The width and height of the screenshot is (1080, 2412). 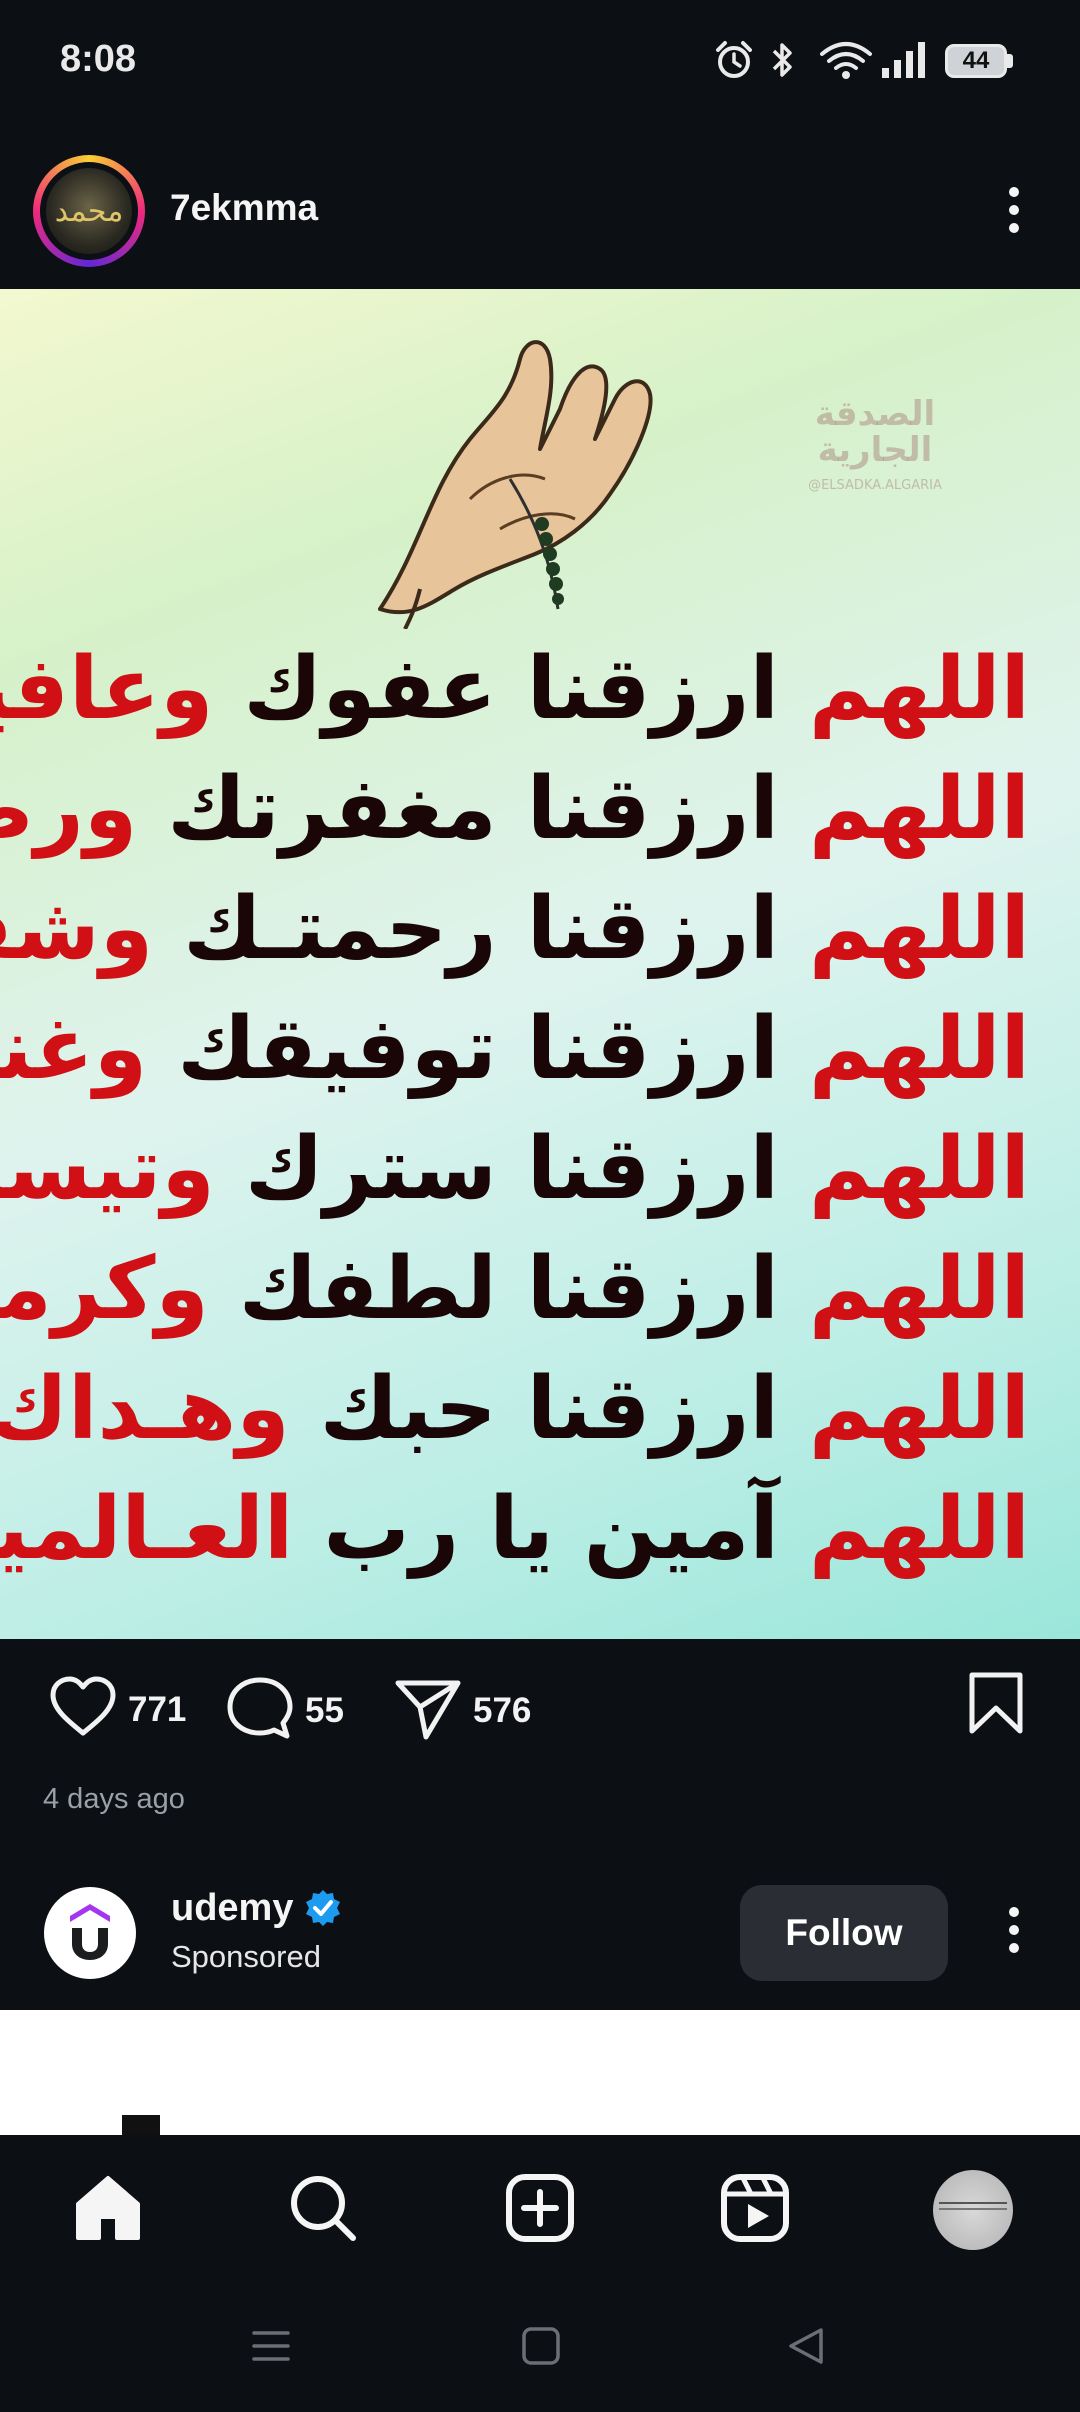 I want to click on plus-square-icon, so click(x=540, y=2210).